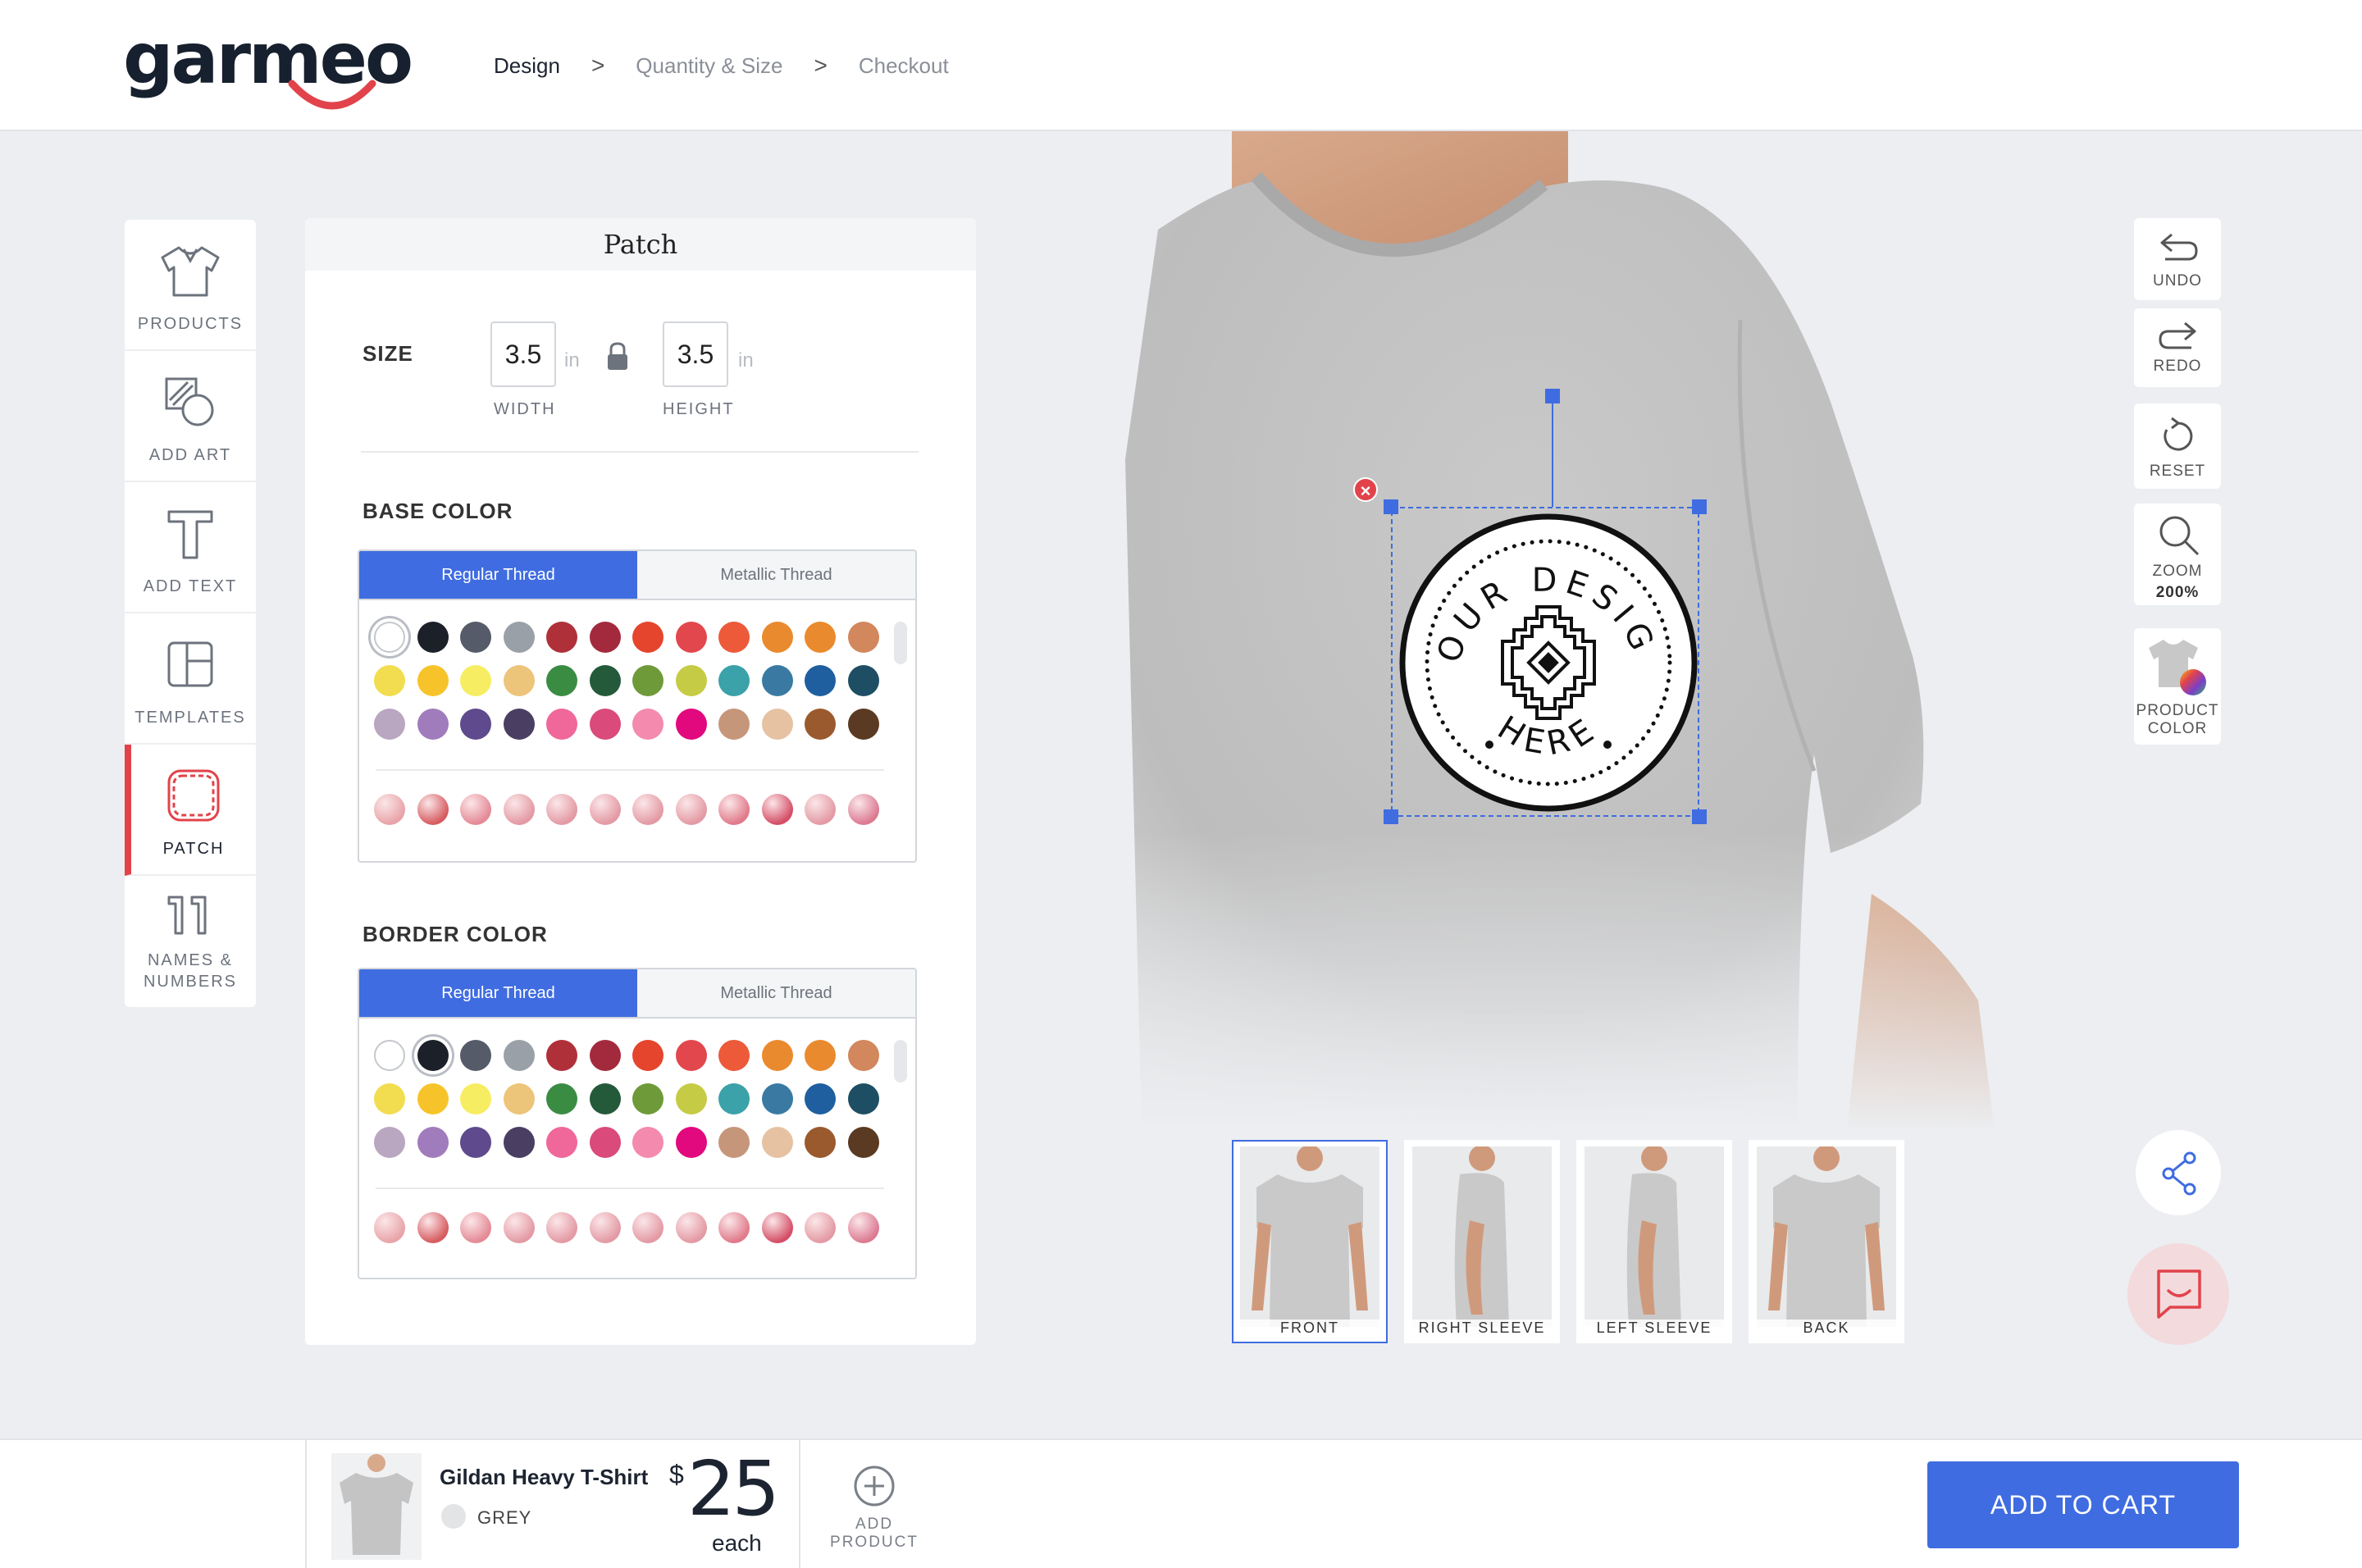  What do you see at coordinates (191, 285) in the screenshot?
I see `tool-products: PRODUCTS` at bounding box center [191, 285].